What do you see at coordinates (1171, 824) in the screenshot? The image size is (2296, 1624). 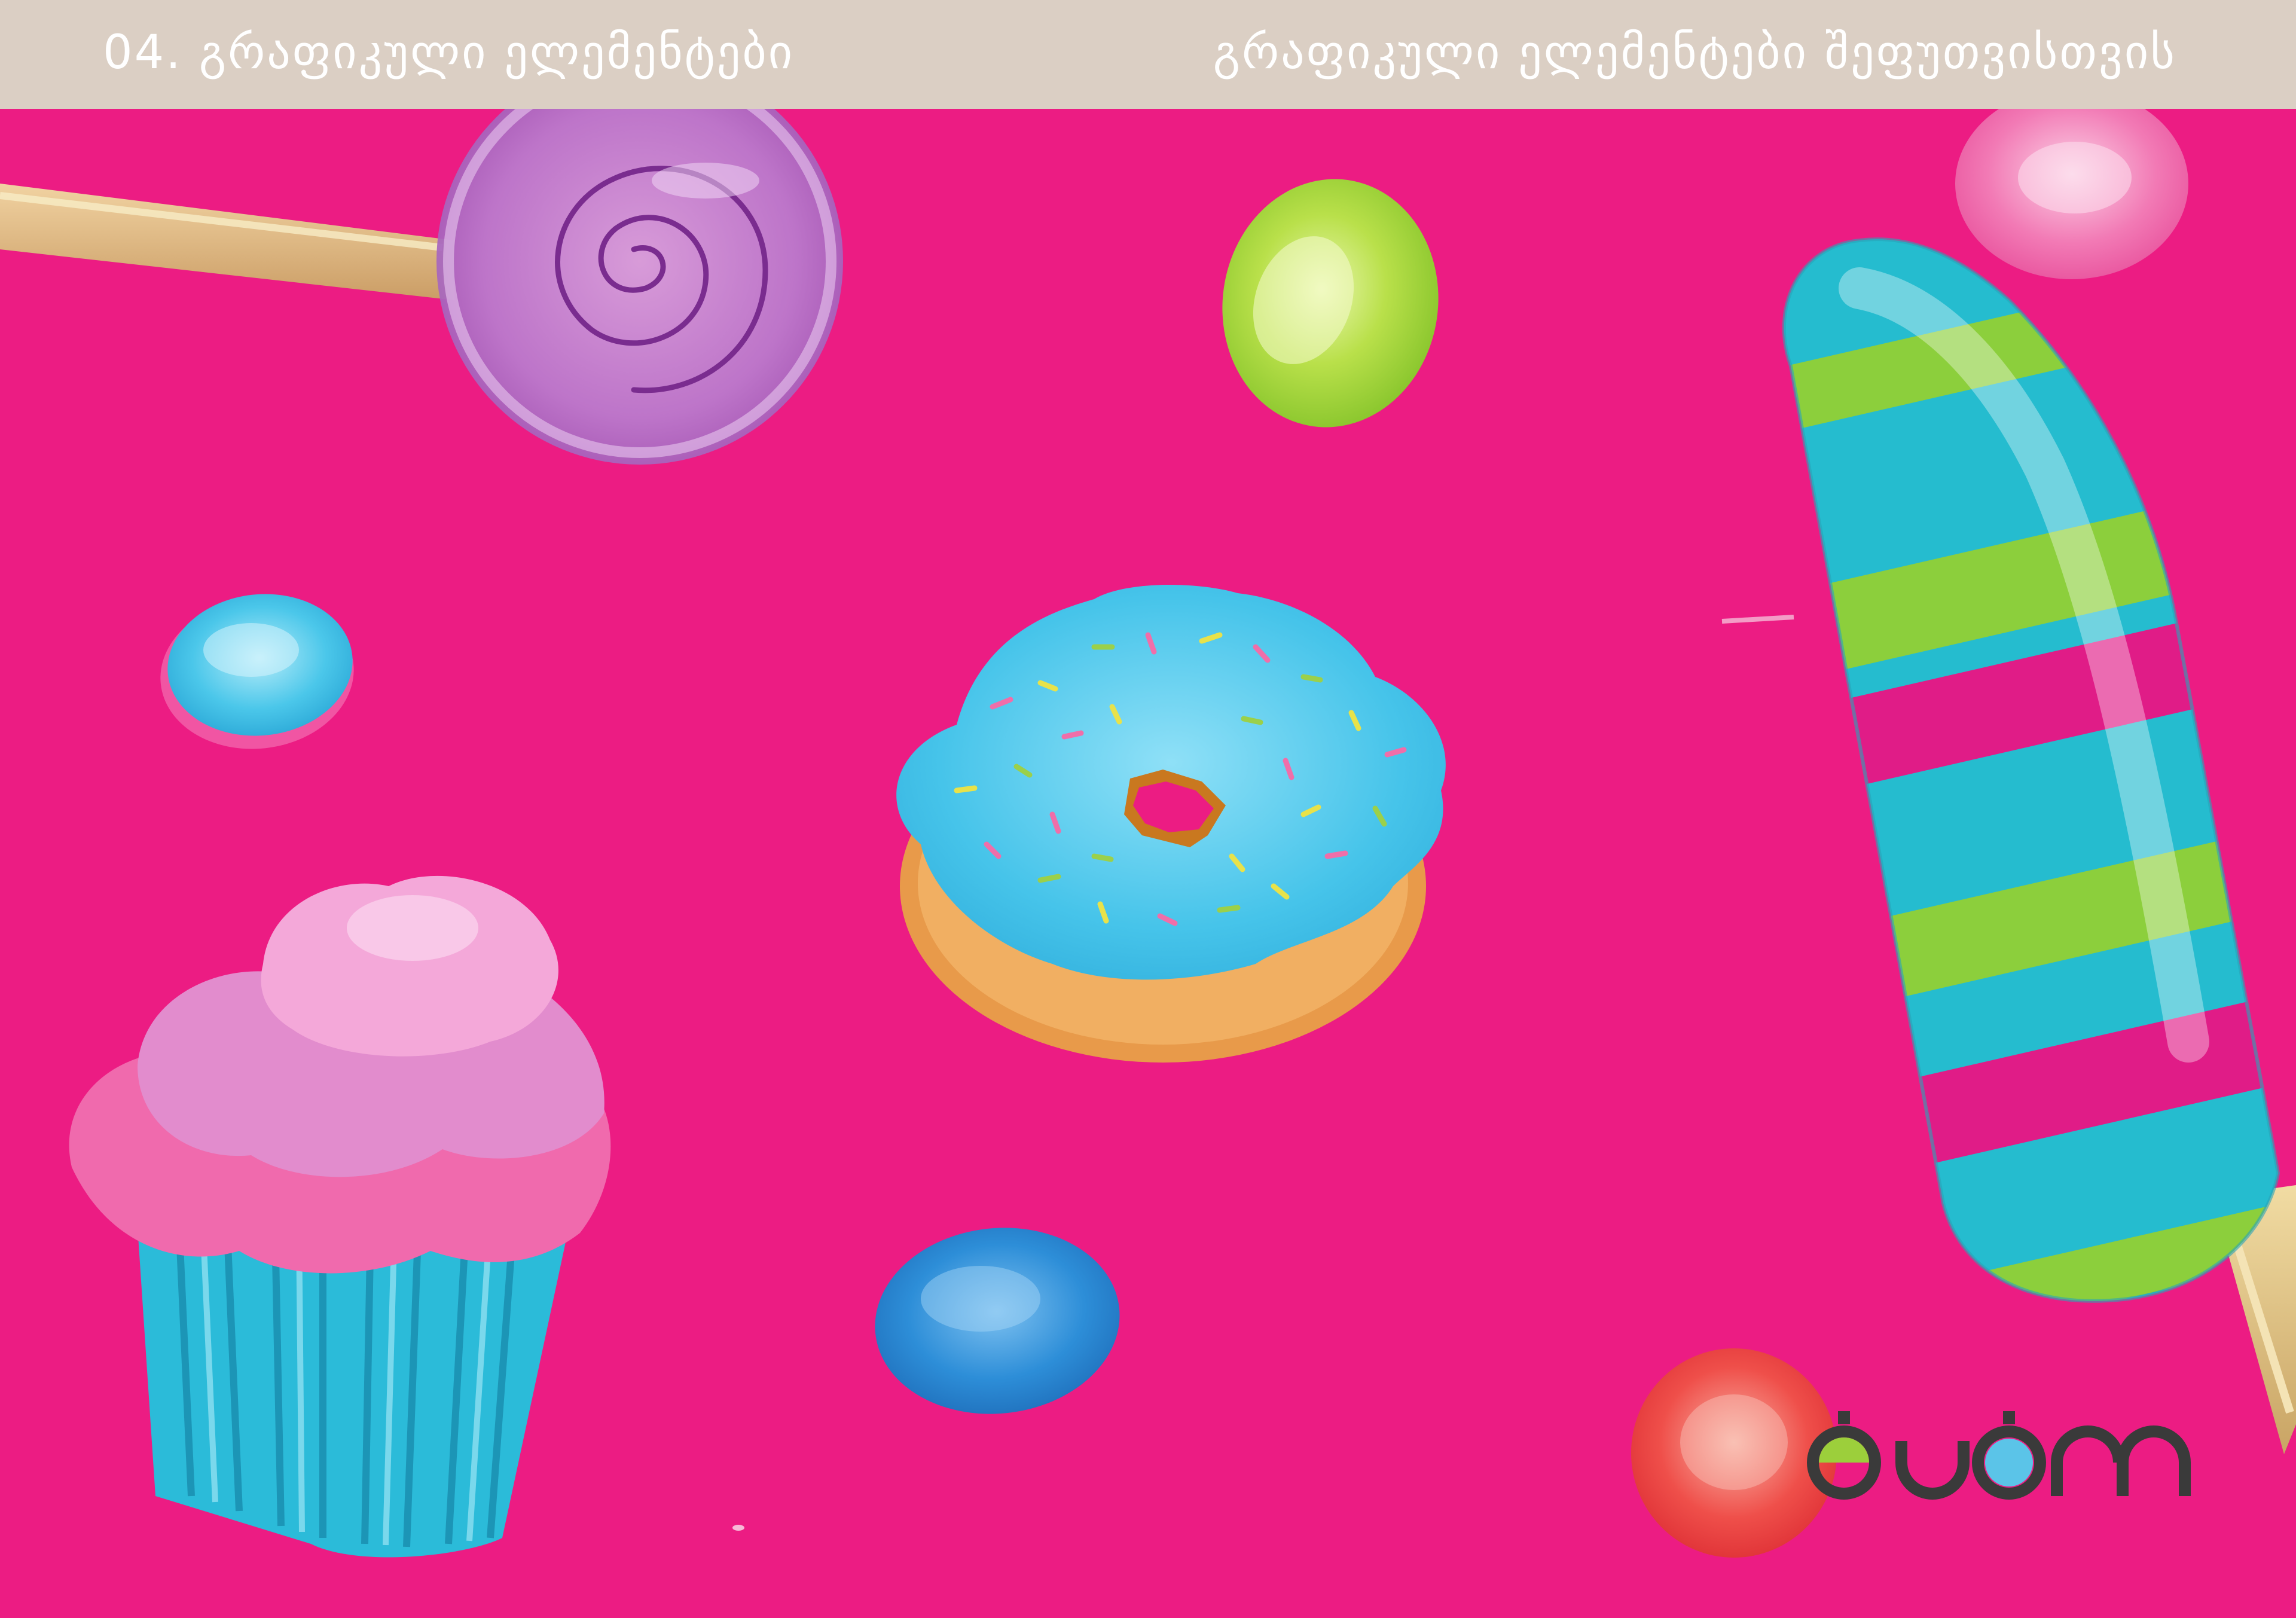 I see `donut-icon` at bounding box center [1171, 824].